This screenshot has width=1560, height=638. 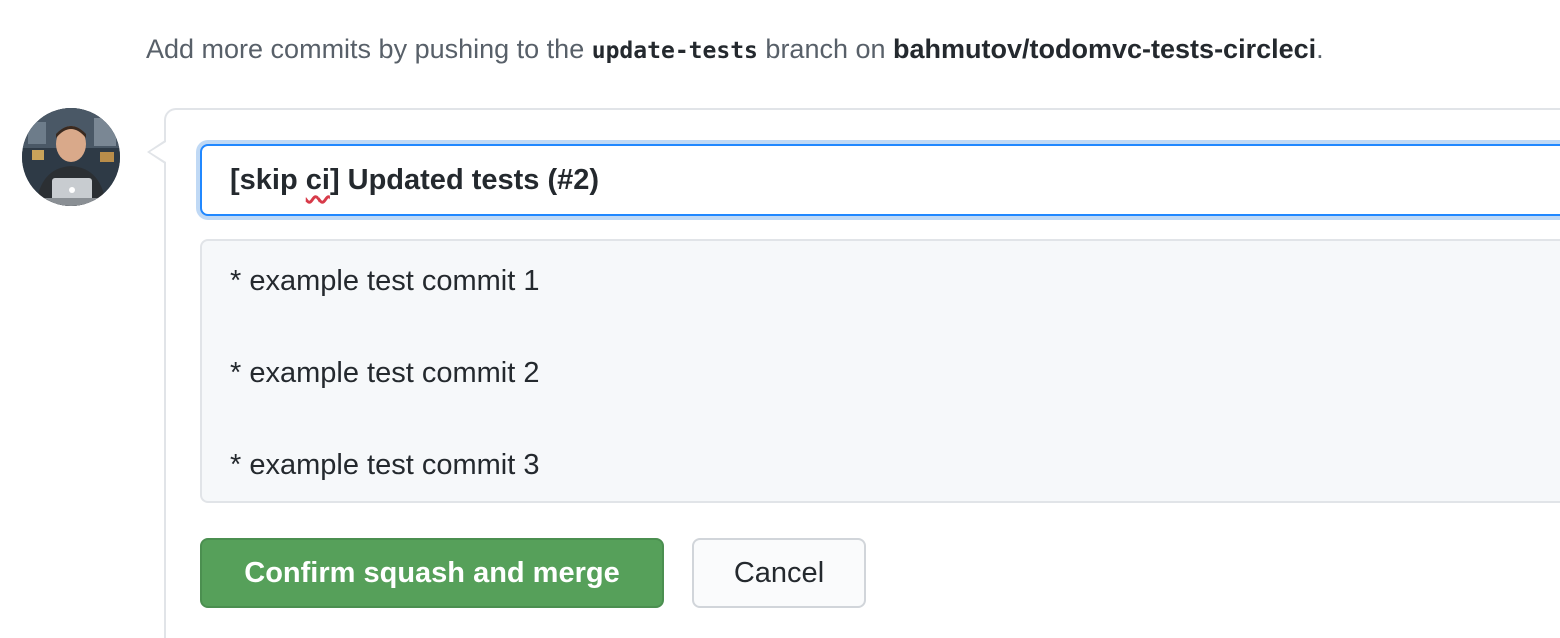 What do you see at coordinates (1320, 49) in the screenshot?
I see `hint-suffix: .` at bounding box center [1320, 49].